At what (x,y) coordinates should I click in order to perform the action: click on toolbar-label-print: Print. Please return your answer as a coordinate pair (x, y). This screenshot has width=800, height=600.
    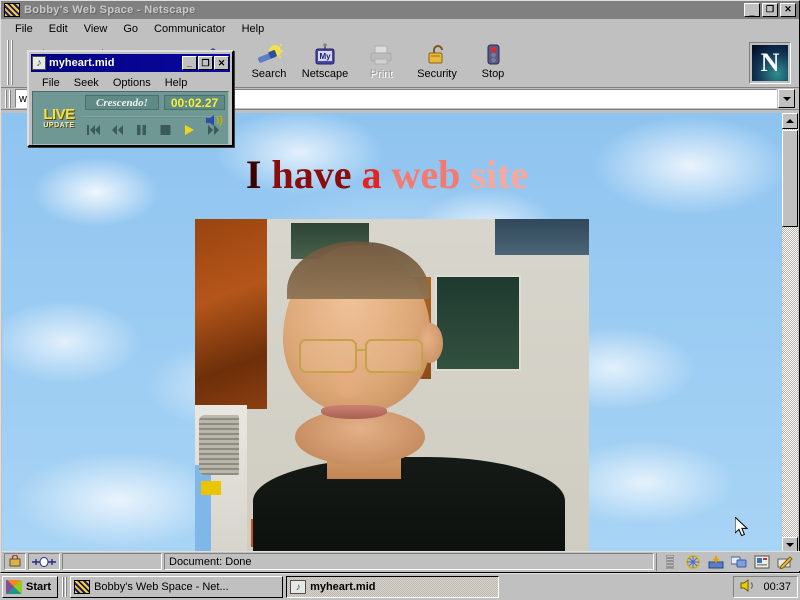
    Looking at the image, I should click on (381, 74).